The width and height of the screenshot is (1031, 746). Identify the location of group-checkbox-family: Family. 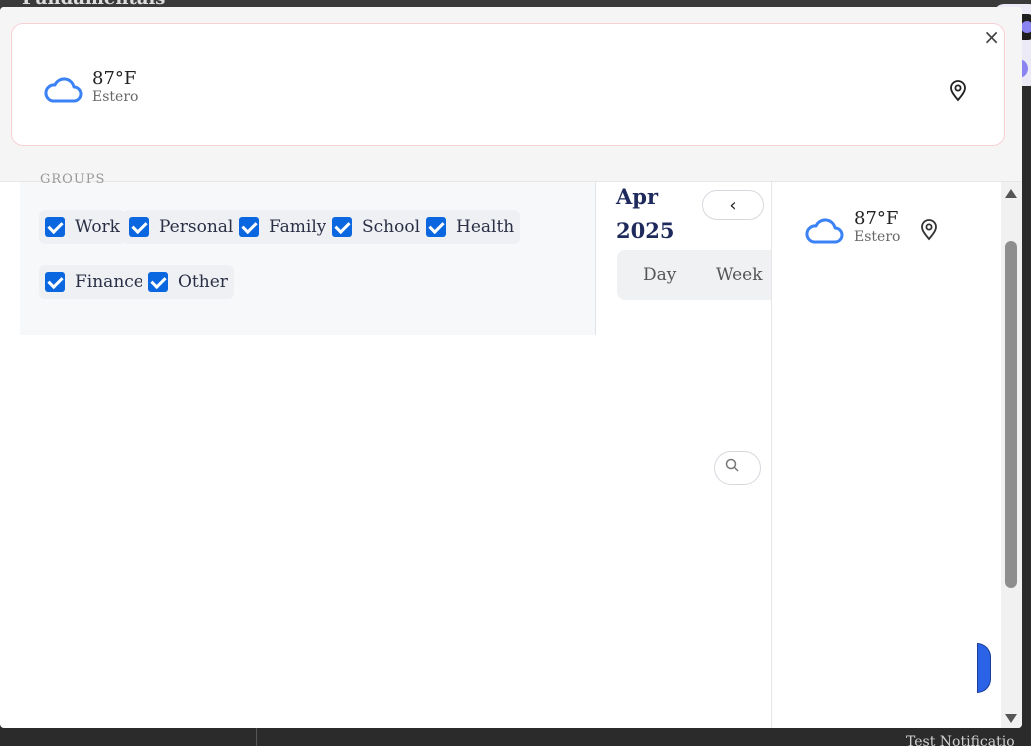
(283, 227).